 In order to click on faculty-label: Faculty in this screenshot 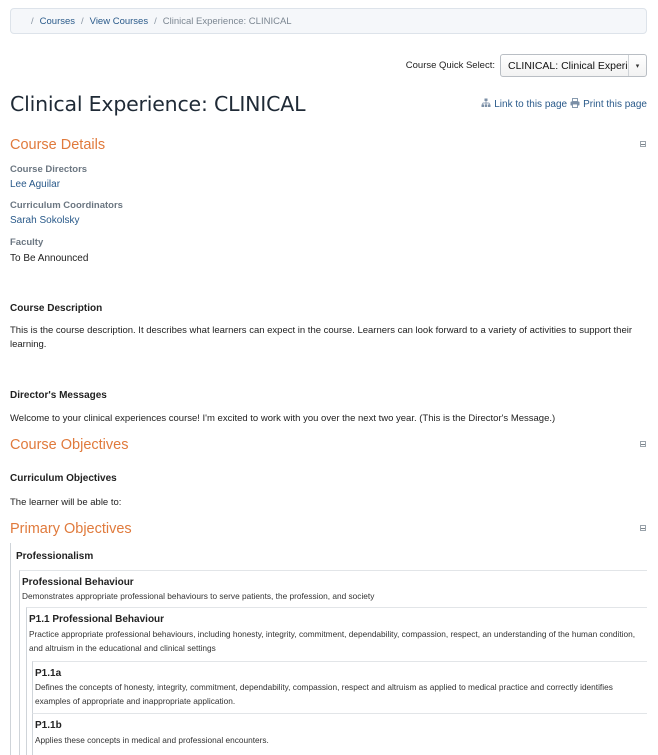, I will do `click(27, 242)`.